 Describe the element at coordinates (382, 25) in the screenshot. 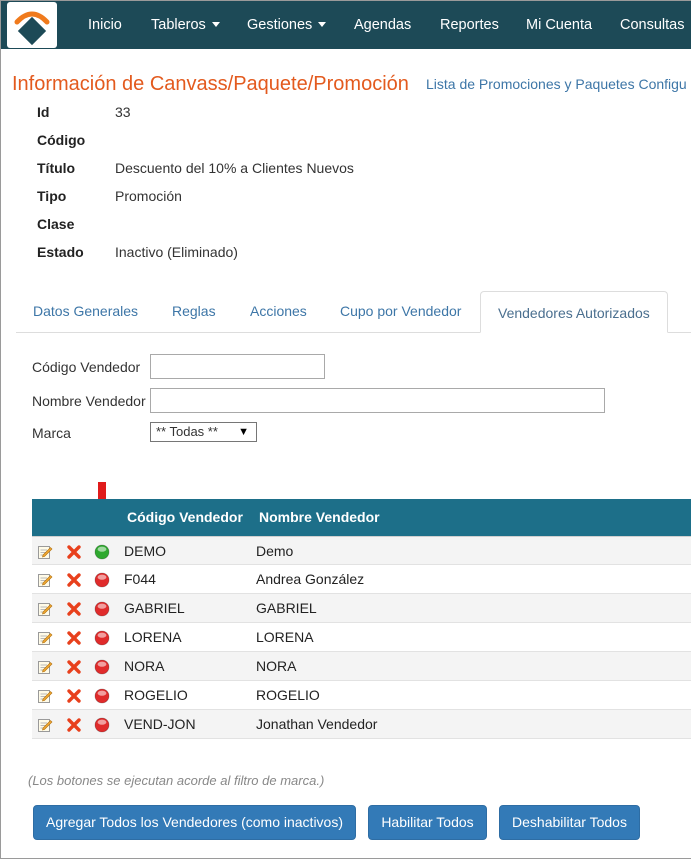

I see `nav-agendas: Agendas` at that location.